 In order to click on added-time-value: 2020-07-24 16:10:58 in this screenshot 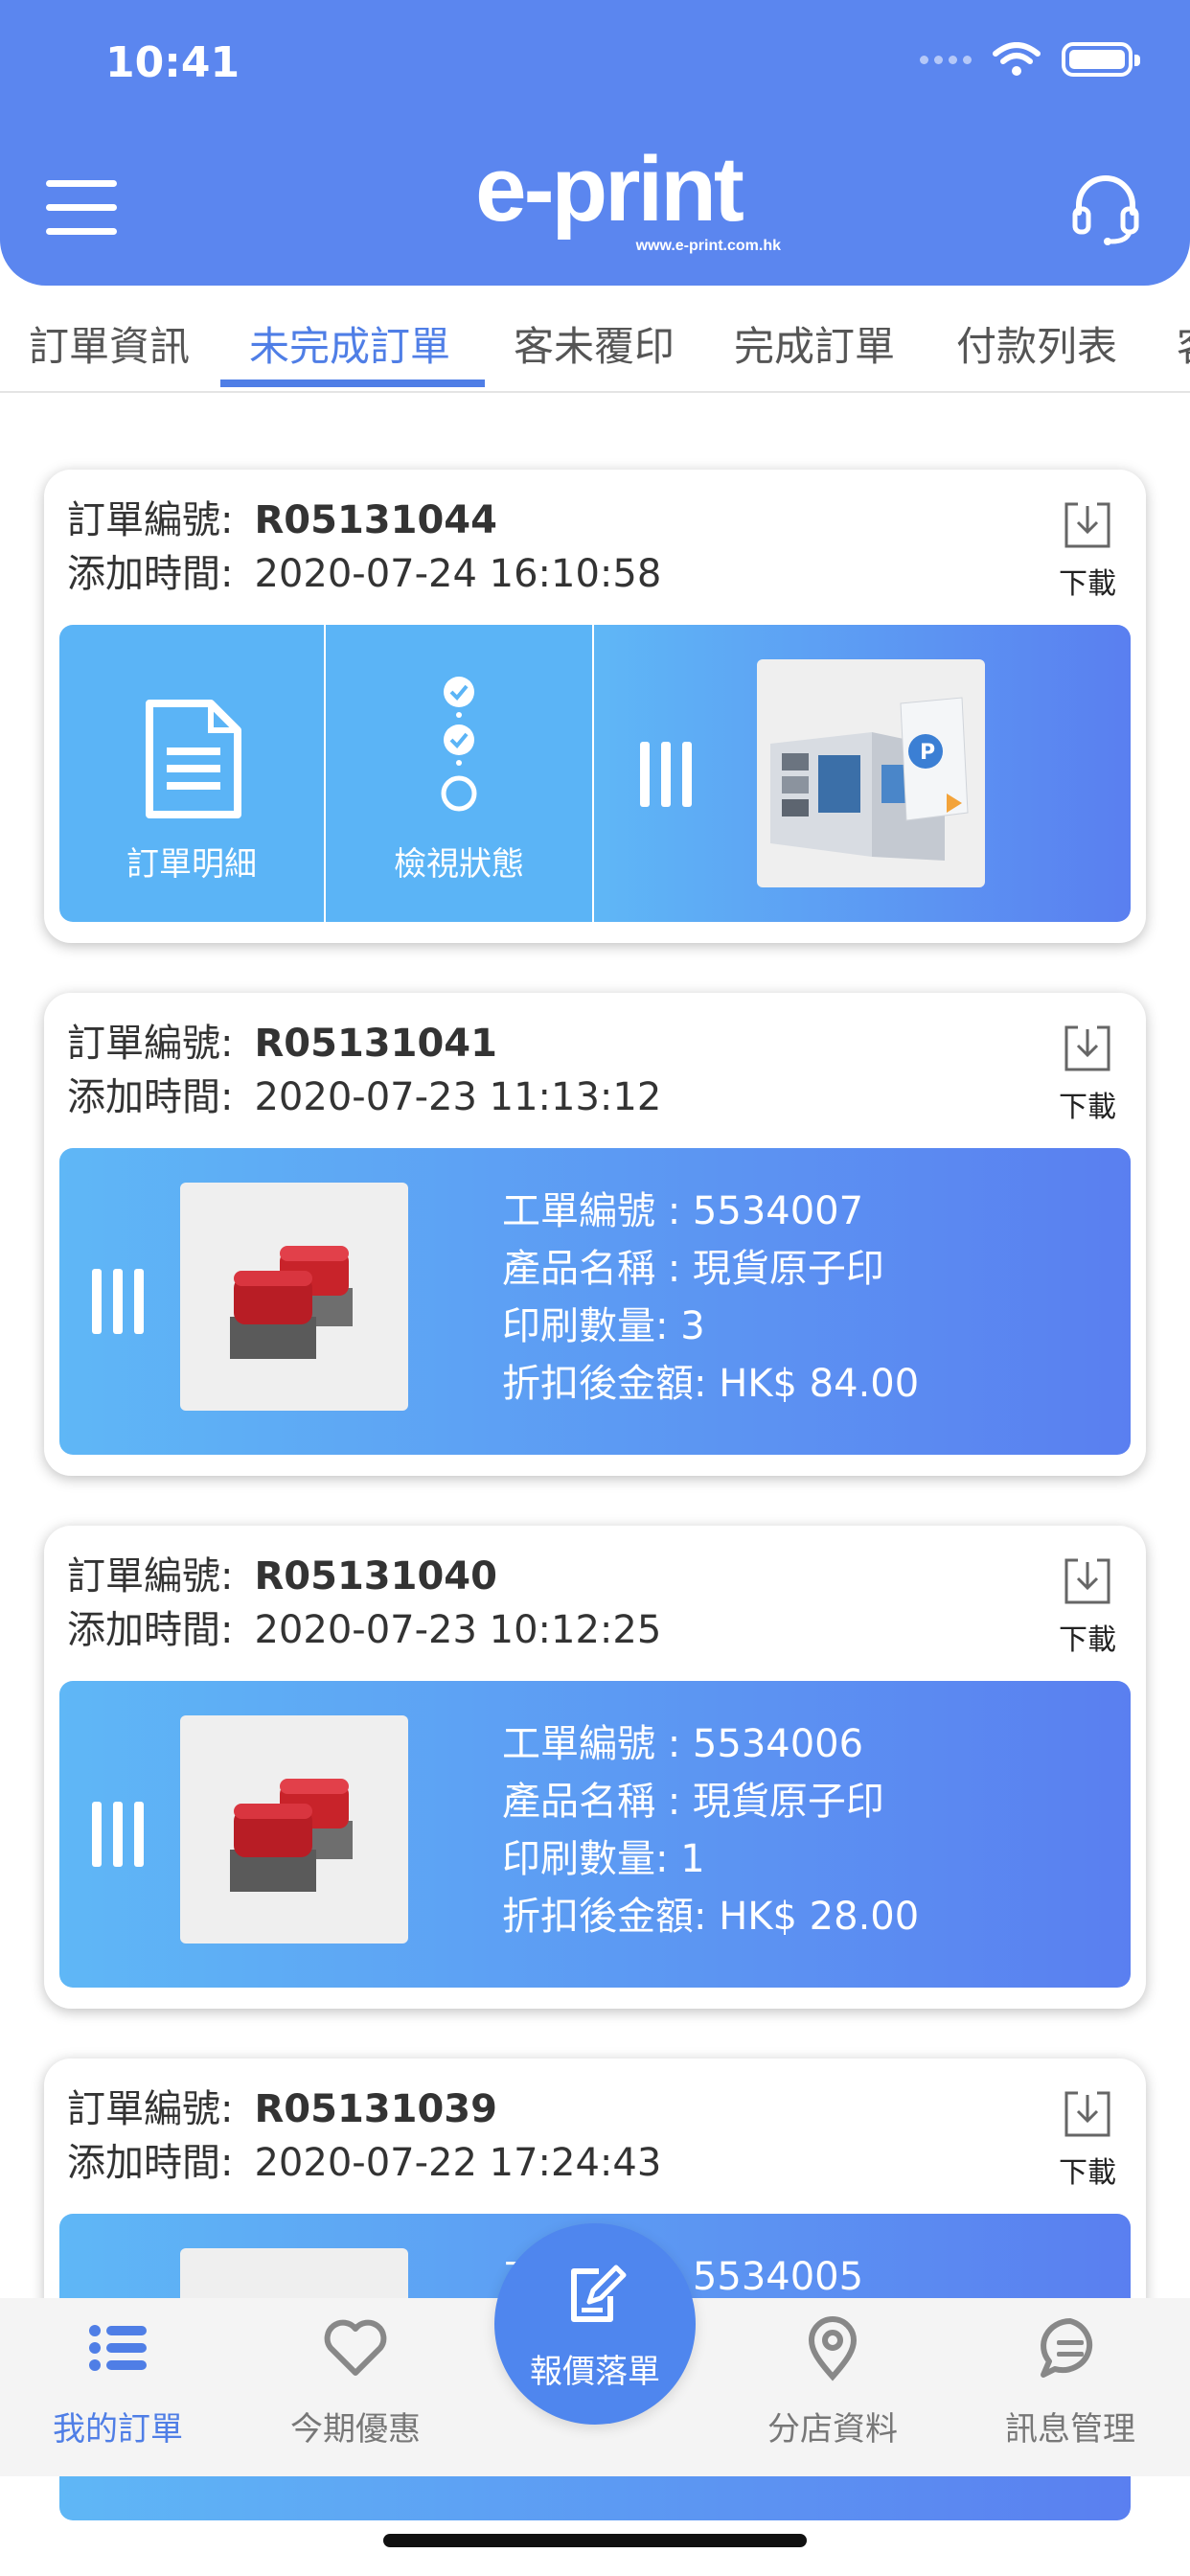, I will do `click(458, 574)`.